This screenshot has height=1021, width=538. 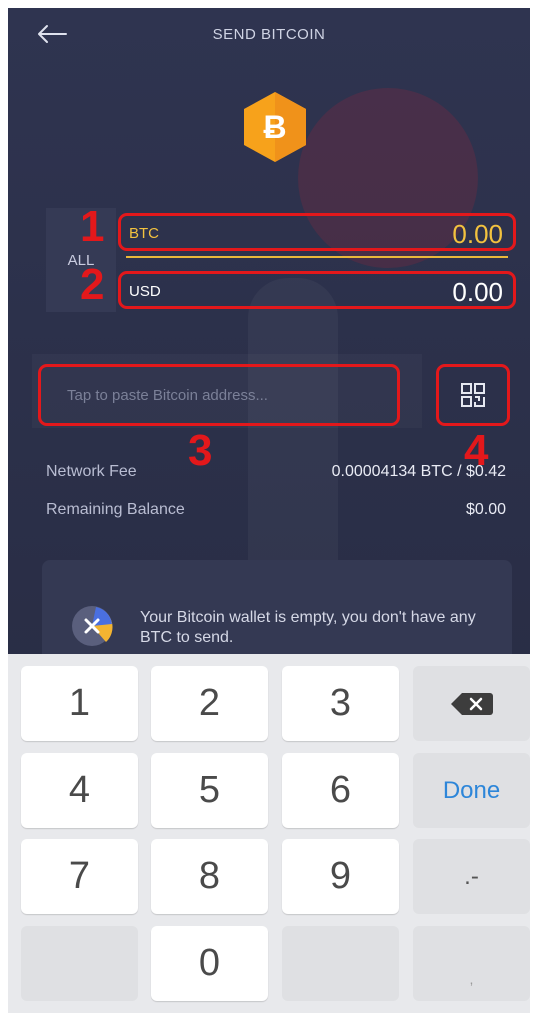 I want to click on usd-currency-label: USD, so click(x=145, y=291).